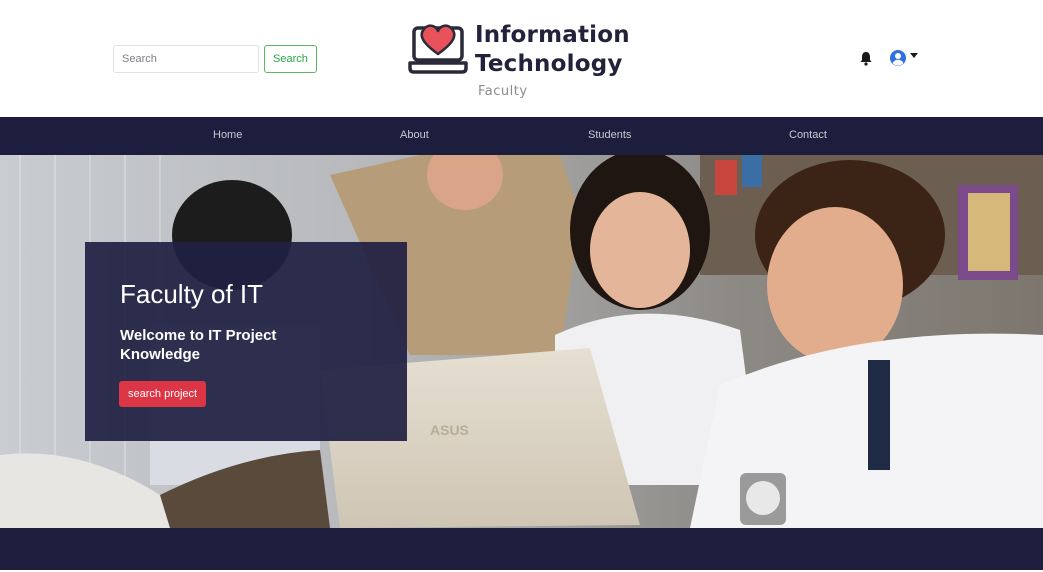  What do you see at coordinates (227, 135) in the screenshot?
I see `nav-item-home: Home` at bounding box center [227, 135].